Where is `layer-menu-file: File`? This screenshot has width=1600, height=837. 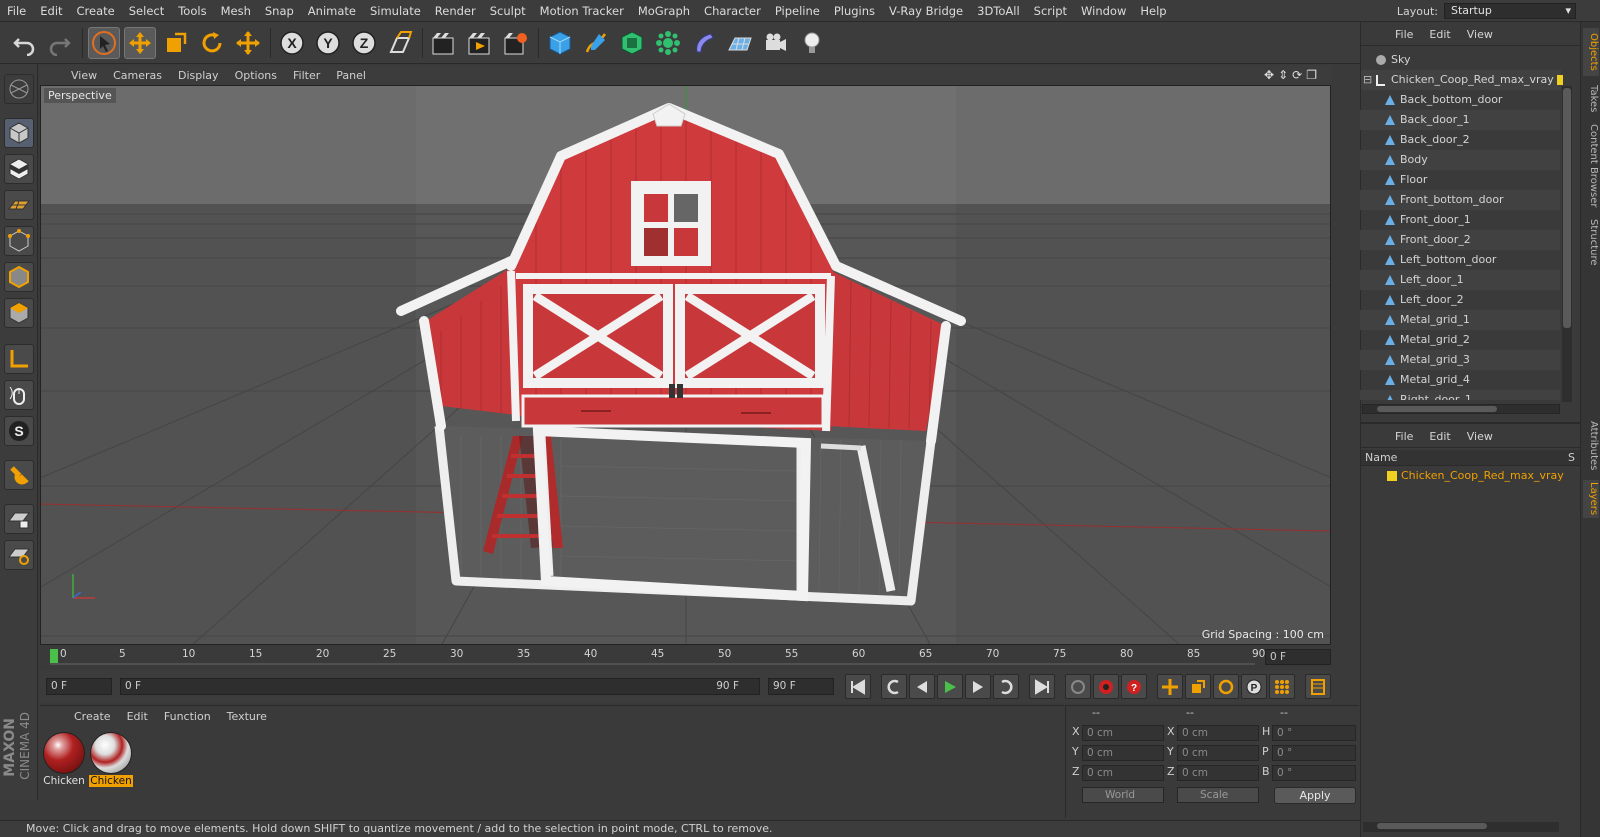 layer-menu-file: File is located at coordinates (1404, 436).